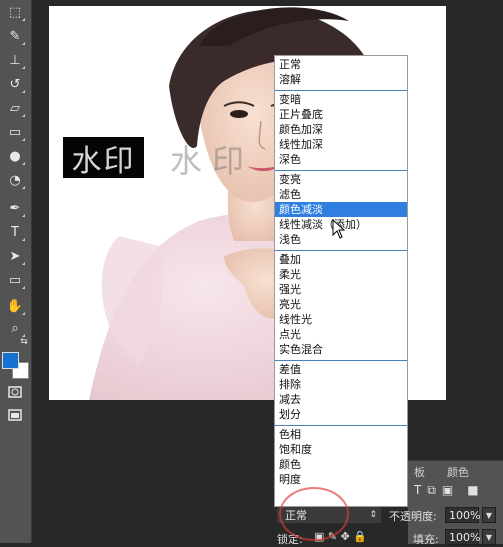 The width and height of the screenshot is (503, 547). I want to click on dodge-tool-icon: ◔, so click(15, 180).